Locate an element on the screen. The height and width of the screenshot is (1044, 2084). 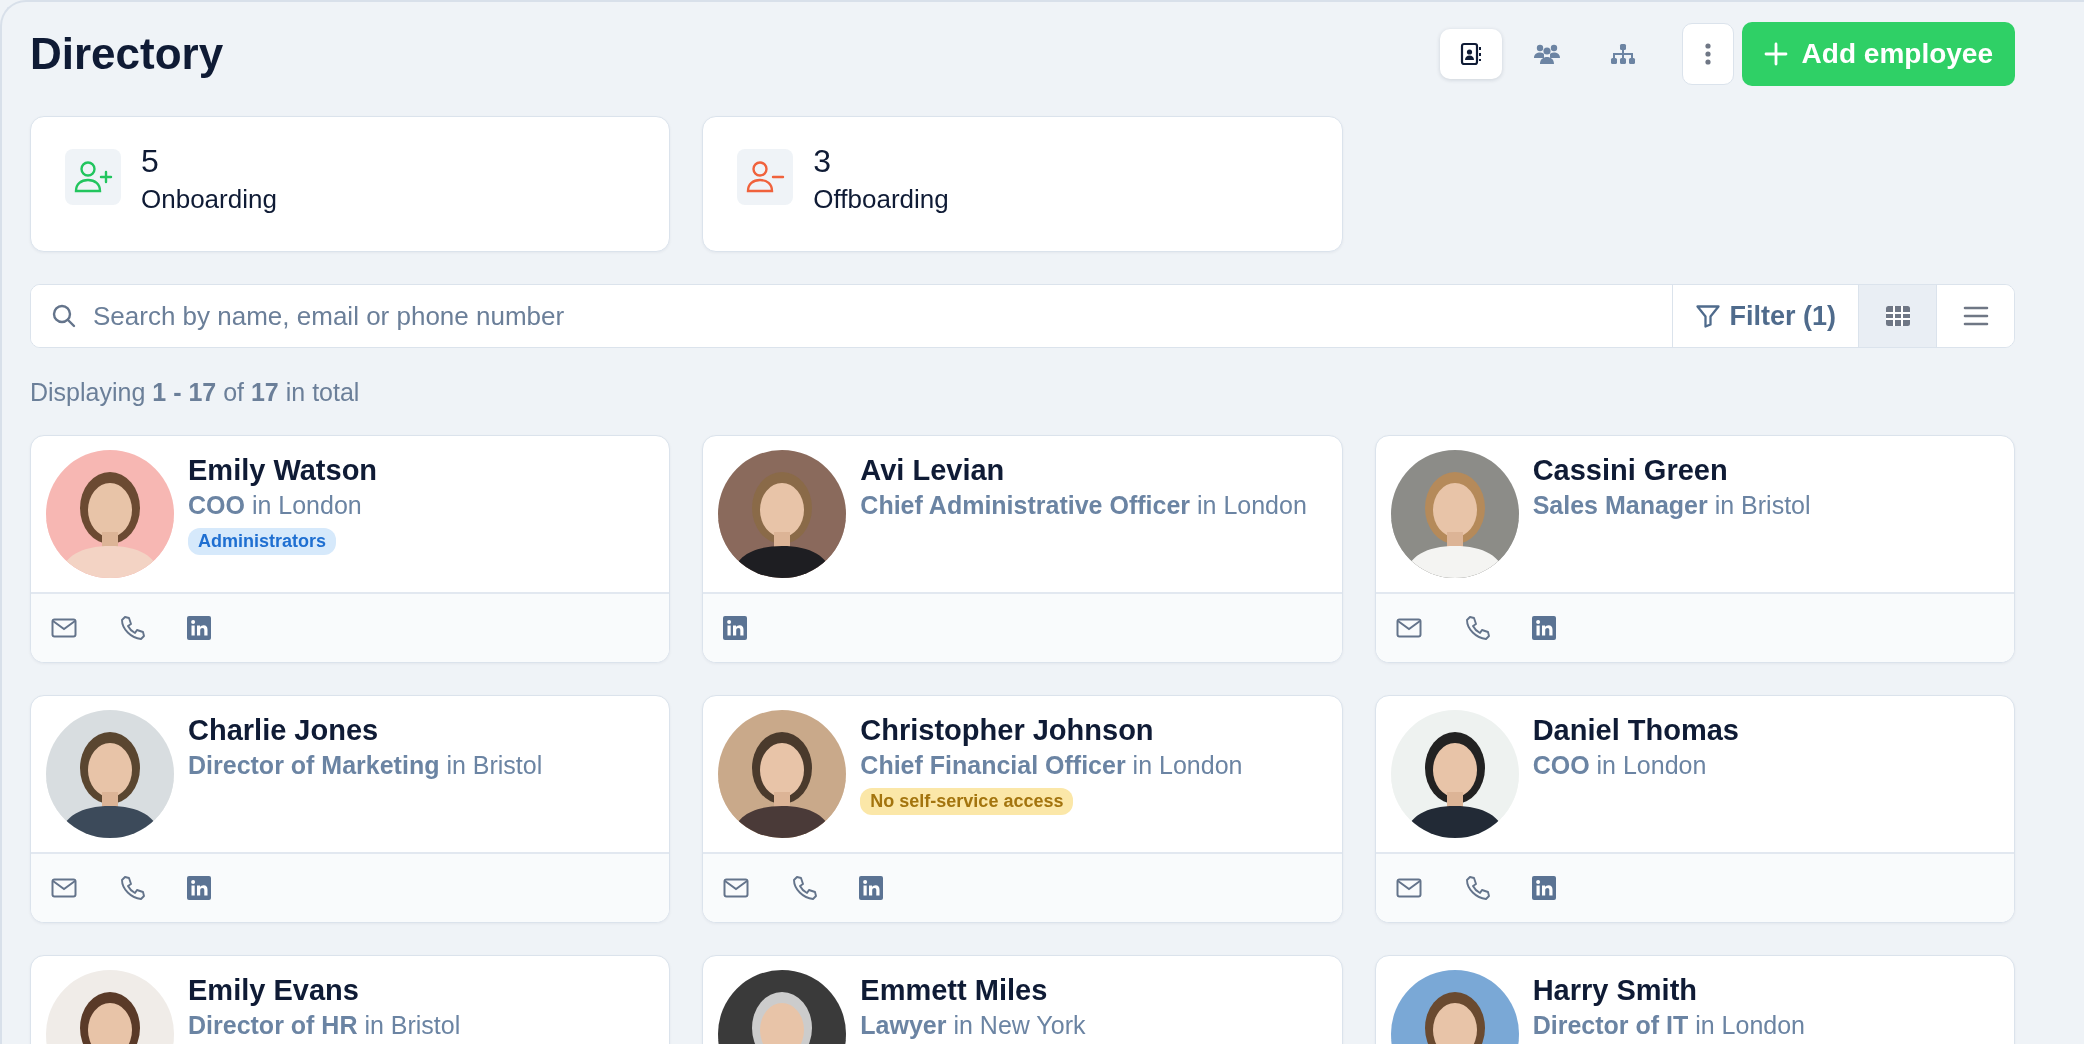
employee-name: Cassini Green is located at coordinates (1630, 470).